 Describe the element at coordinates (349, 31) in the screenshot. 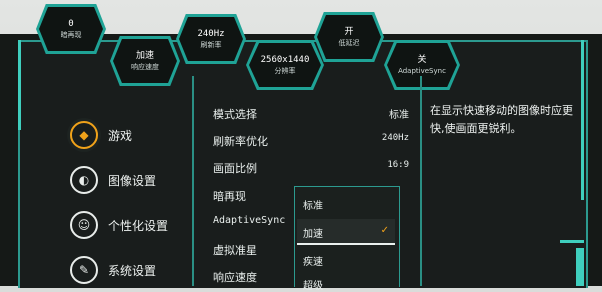

I see `badge-value: 开` at that location.